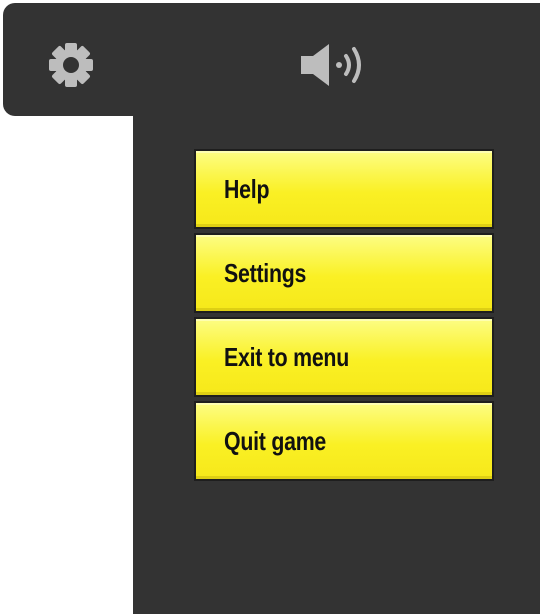 This screenshot has width=540, height=614. What do you see at coordinates (344, 189) in the screenshot?
I see `help-button: Help` at bounding box center [344, 189].